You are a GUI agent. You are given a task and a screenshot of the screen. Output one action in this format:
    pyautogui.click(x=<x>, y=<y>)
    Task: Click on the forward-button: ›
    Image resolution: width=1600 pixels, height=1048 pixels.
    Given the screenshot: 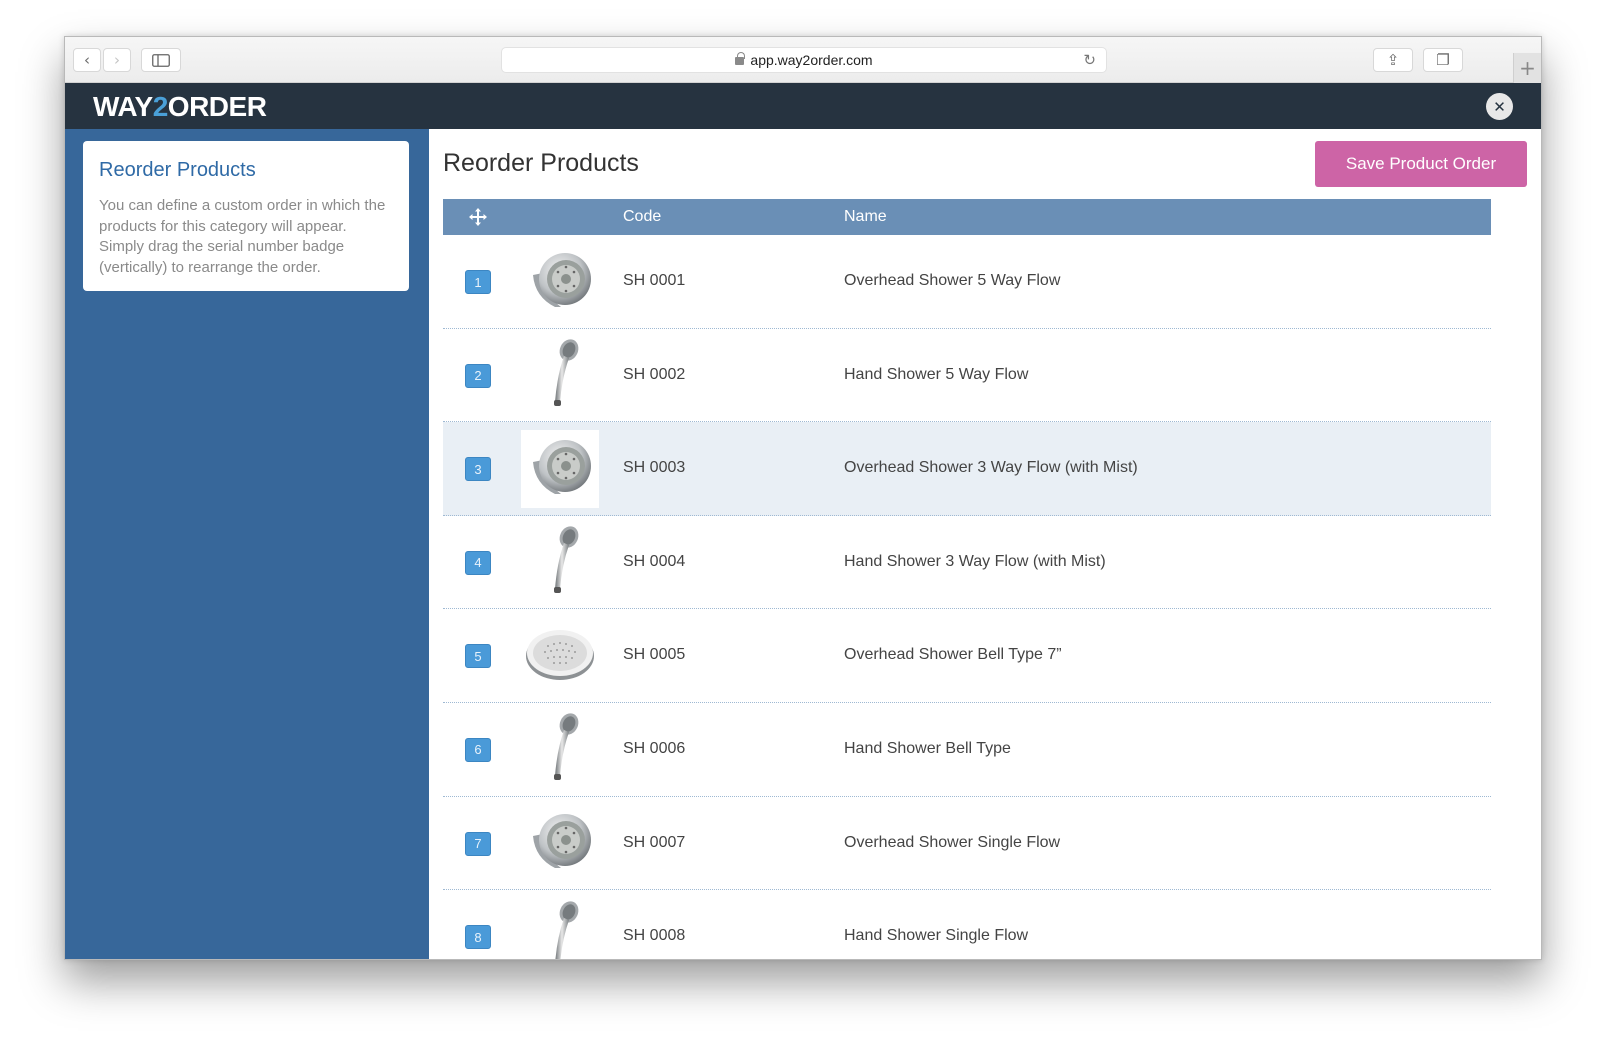 What is the action you would take?
    pyautogui.click(x=117, y=60)
    